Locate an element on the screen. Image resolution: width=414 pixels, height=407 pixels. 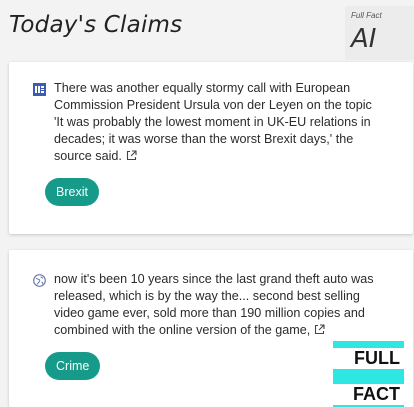
brand-badge: Full Fact AI is located at coordinates (379, 33).